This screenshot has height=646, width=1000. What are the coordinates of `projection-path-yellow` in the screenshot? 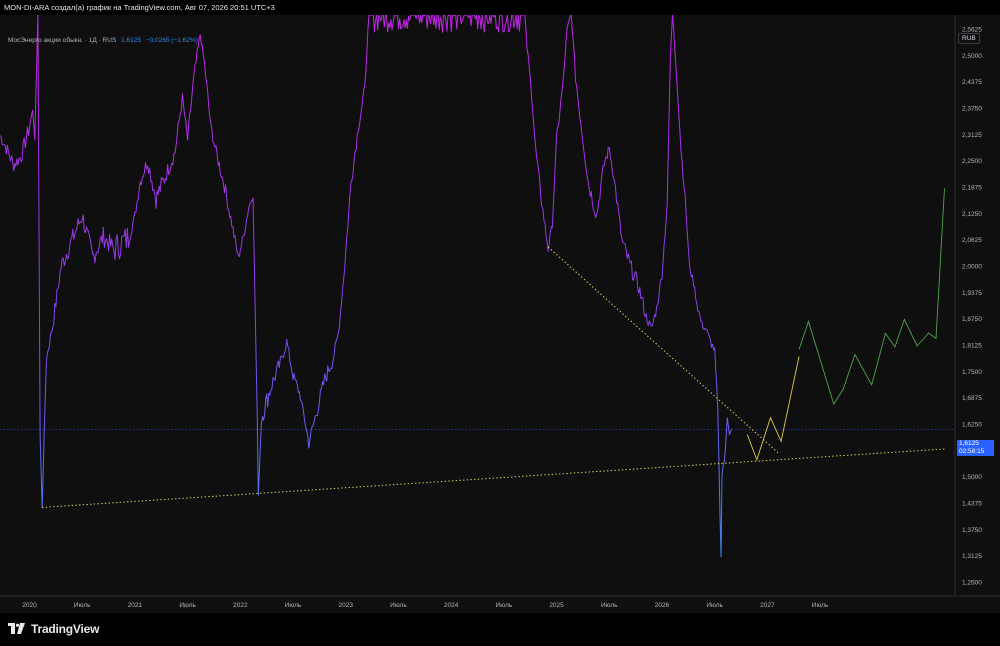 It's located at (773, 409).